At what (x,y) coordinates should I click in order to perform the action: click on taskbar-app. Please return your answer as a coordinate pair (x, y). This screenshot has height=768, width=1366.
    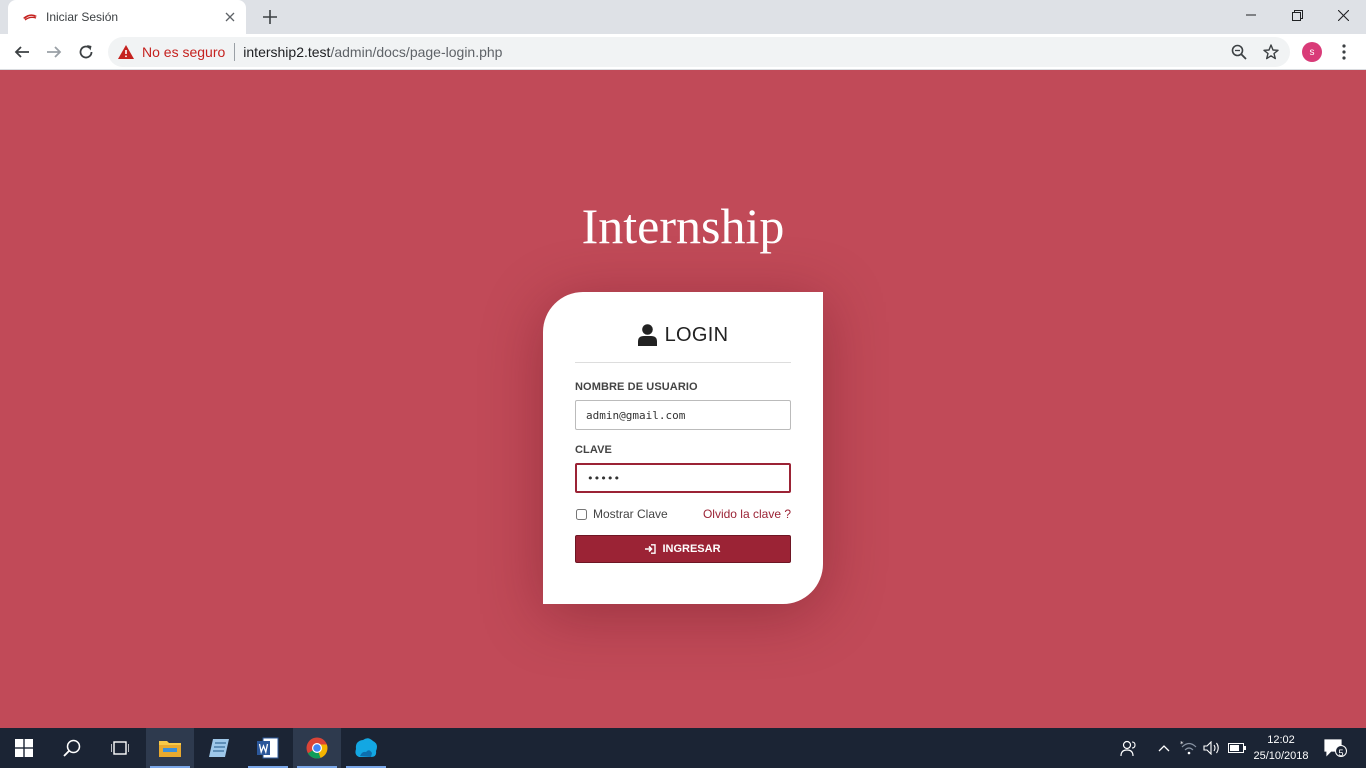
    Looking at the image, I should click on (366, 748).